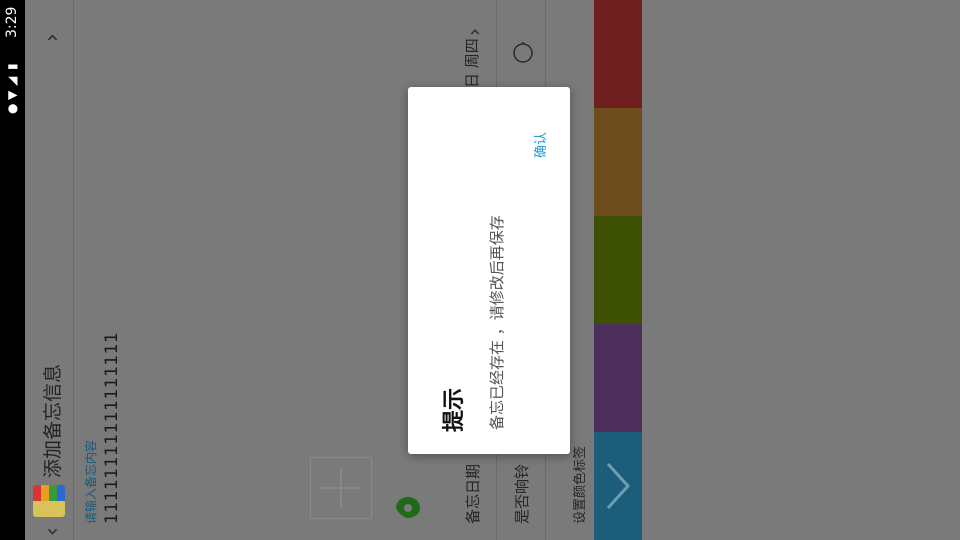 The width and height of the screenshot is (960, 540). I want to click on color-tag-label: 设置颜色标签, so click(580, 484).